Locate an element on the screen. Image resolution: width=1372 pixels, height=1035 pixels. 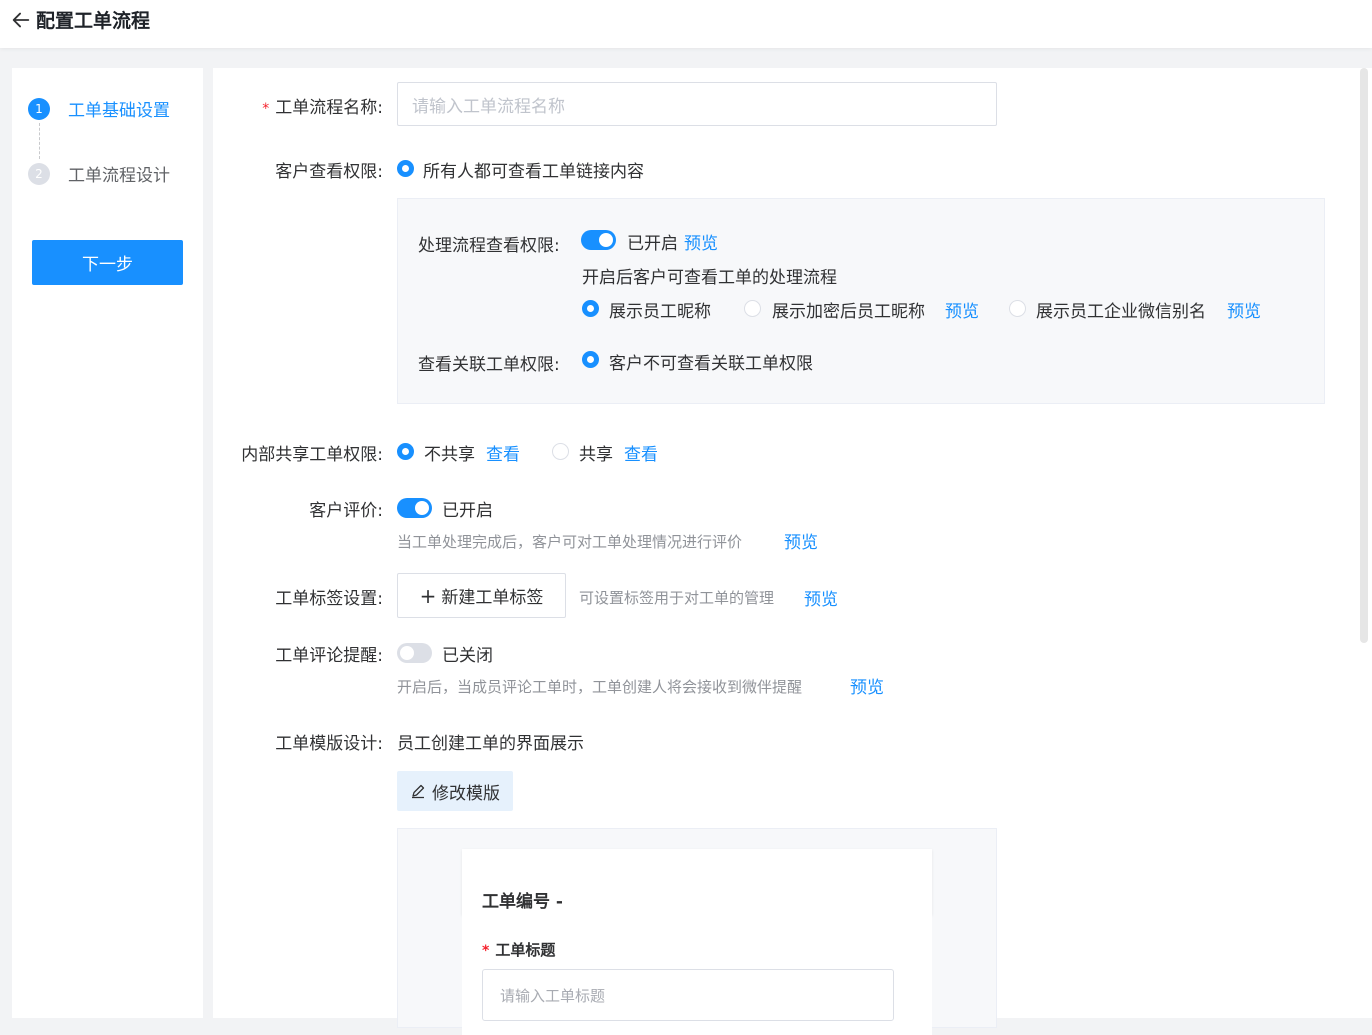
evaluation-desc: 当工单处理完成后，客户可对工单处理情况进行评价 is located at coordinates (570, 542).